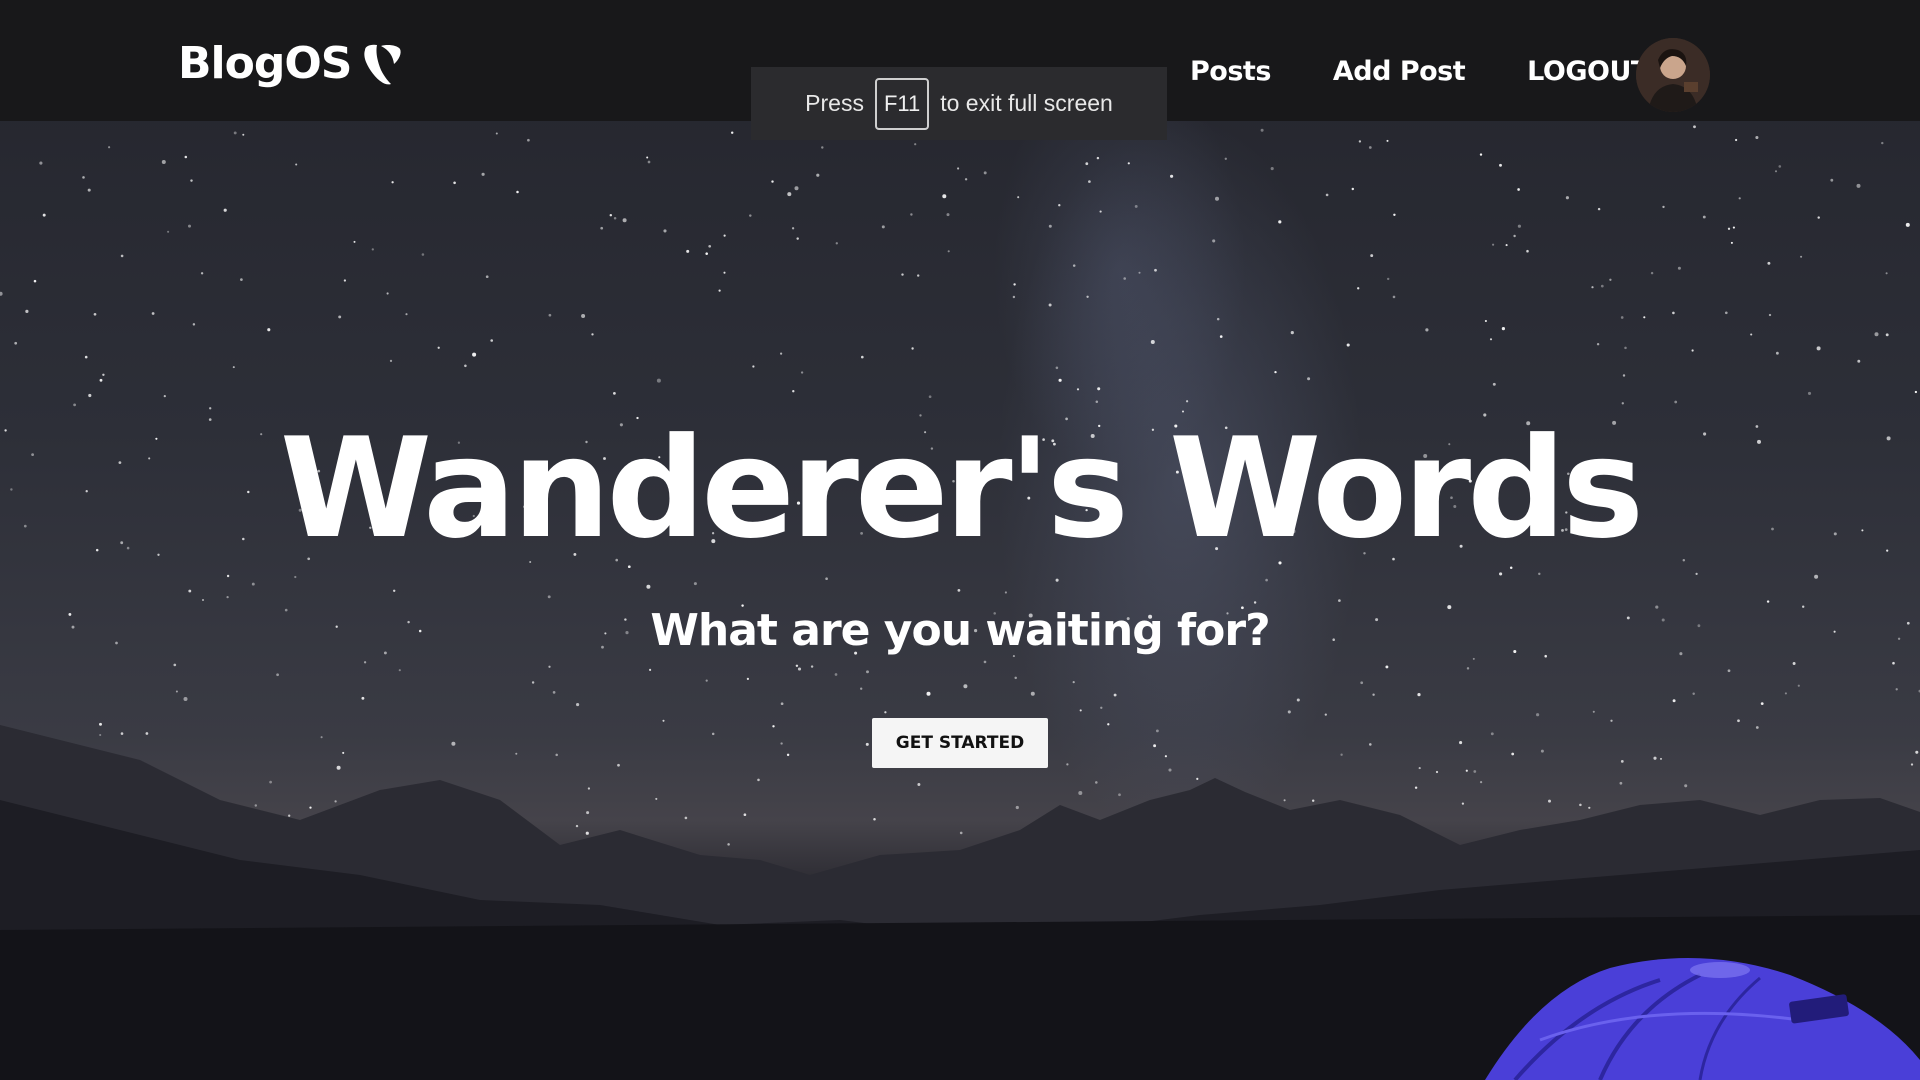 This screenshot has width=1920, height=1080. Describe the element at coordinates (290, 63) in the screenshot. I see `brand-link: BlogOS` at that location.